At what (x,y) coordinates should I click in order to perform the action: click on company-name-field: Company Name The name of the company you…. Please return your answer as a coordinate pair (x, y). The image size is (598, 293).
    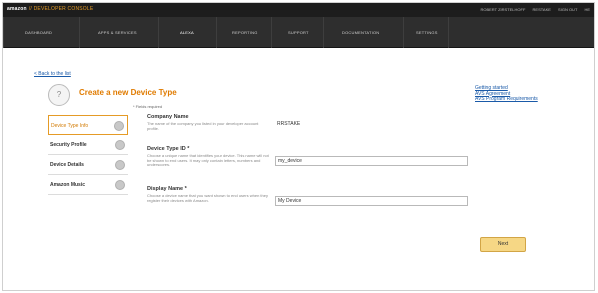
    Looking at the image, I should click on (208, 122).